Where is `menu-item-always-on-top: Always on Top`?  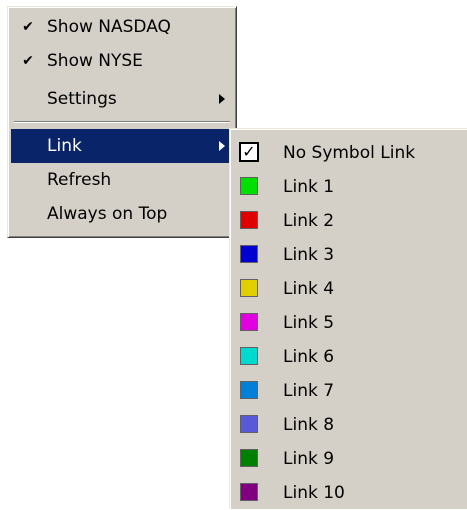 menu-item-always-on-top: Always on Top is located at coordinates (122, 214).